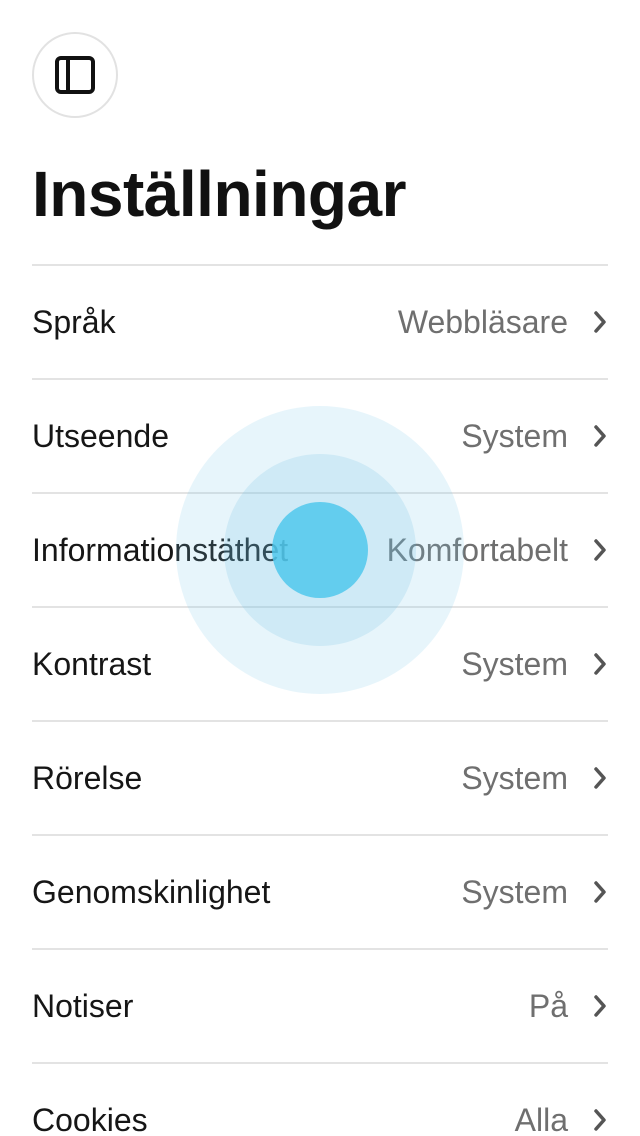  What do you see at coordinates (74, 321) in the screenshot?
I see `setting-label: Språk` at bounding box center [74, 321].